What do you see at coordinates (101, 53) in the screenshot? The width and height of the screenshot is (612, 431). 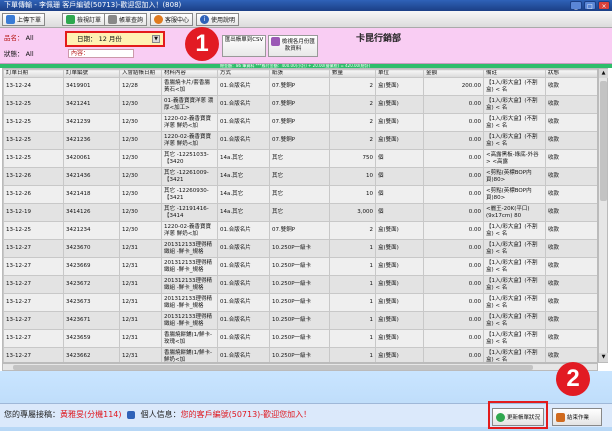 I see `content-filter: 內容：` at bounding box center [101, 53].